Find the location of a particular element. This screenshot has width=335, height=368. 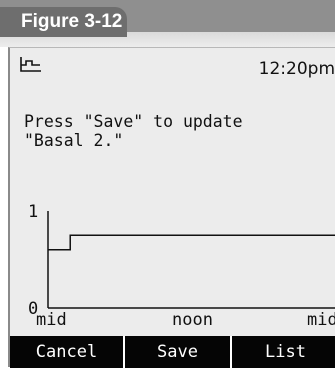

status-bar: 12:20pm is located at coordinates (172, 69).